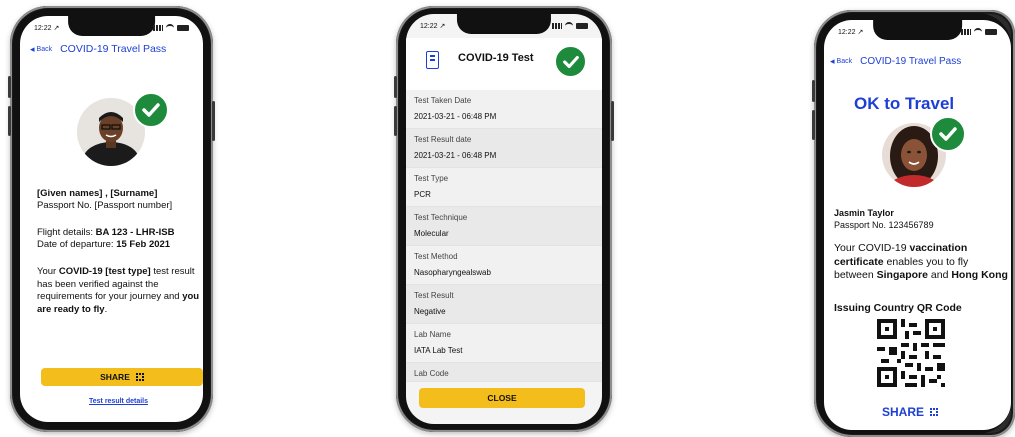 This screenshot has height=437, width=1015. I want to click on msg-part: Your COVID-19, so click(872, 248).